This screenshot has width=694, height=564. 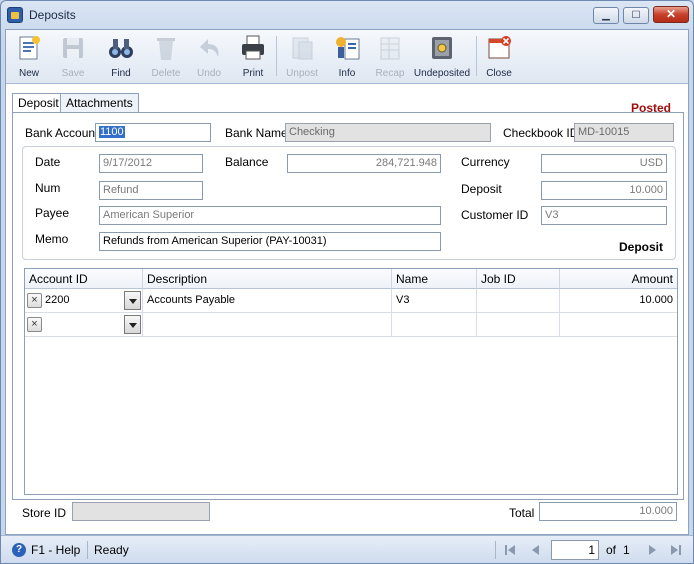 What do you see at coordinates (270, 215) in the screenshot?
I see `payee-field: American Superior` at bounding box center [270, 215].